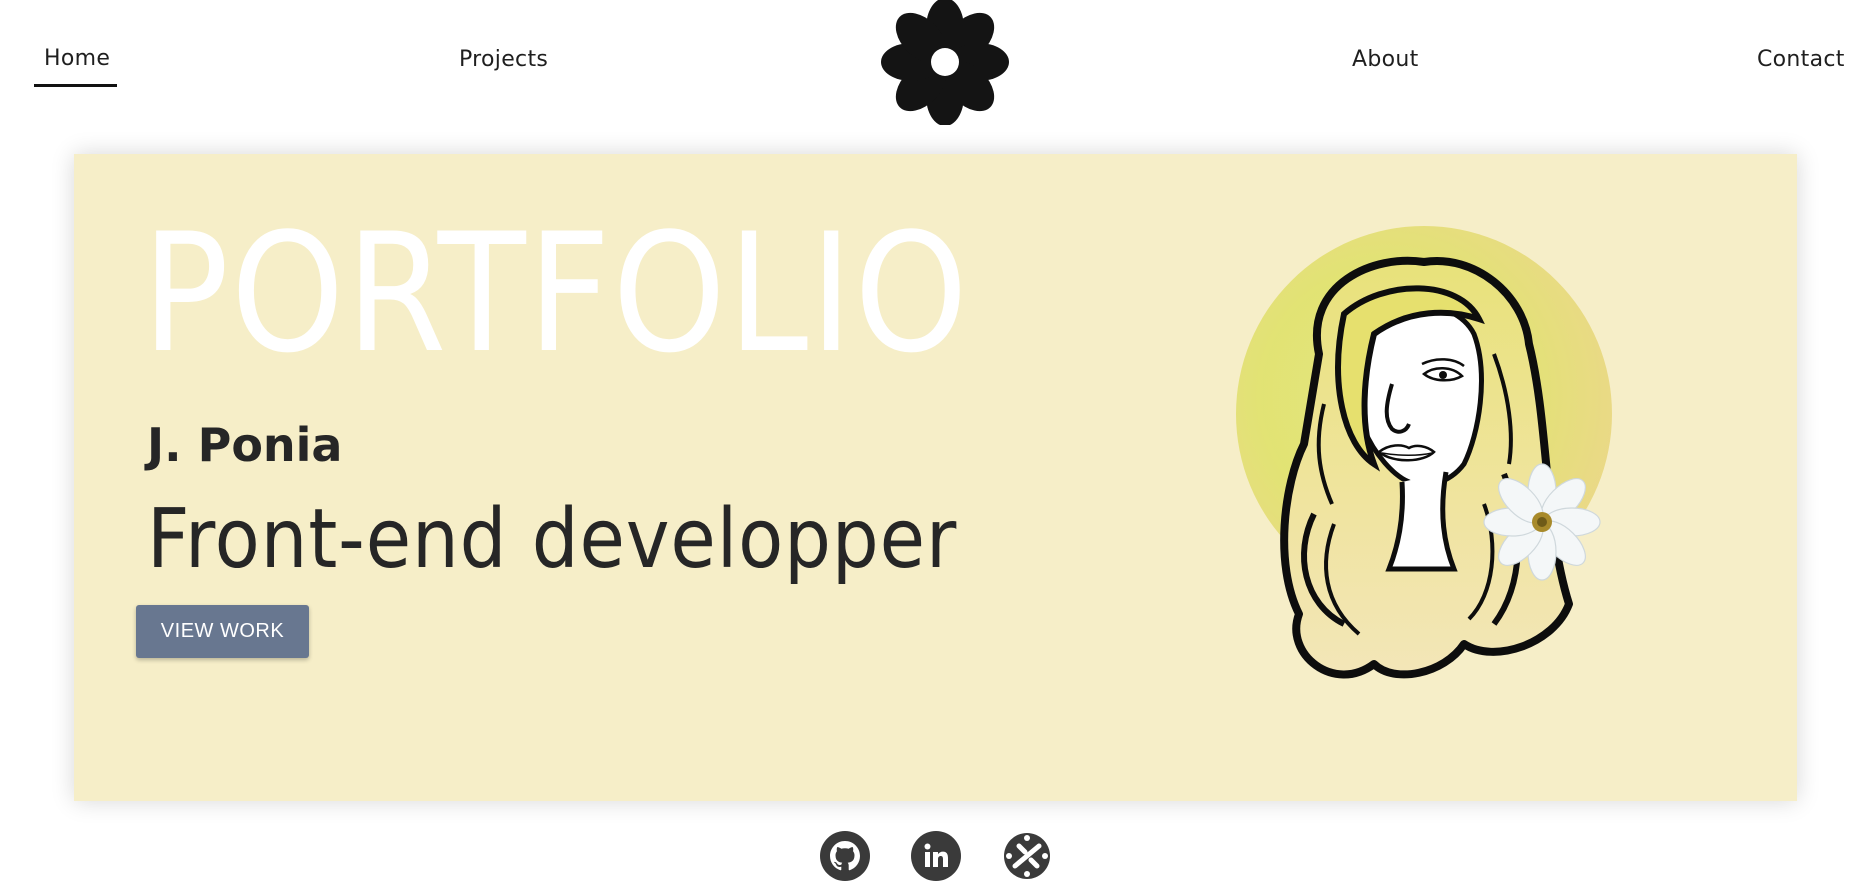 The height and width of the screenshot is (882, 1865). Describe the element at coordinates (75, 85) in the screenshot. I see `nav-active-underline` at that location.